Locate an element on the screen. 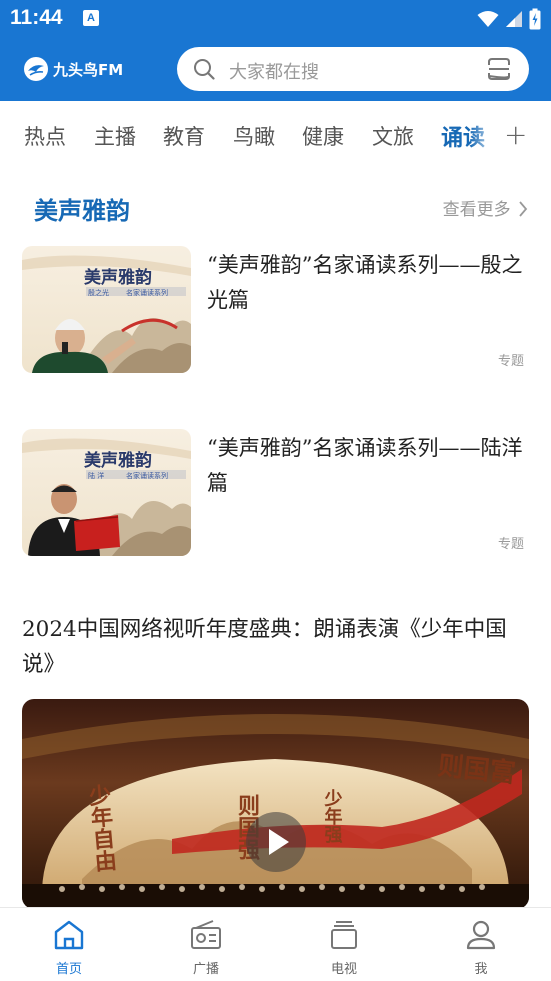  nav-radio: 广播 is located at coordinates (206, 944).